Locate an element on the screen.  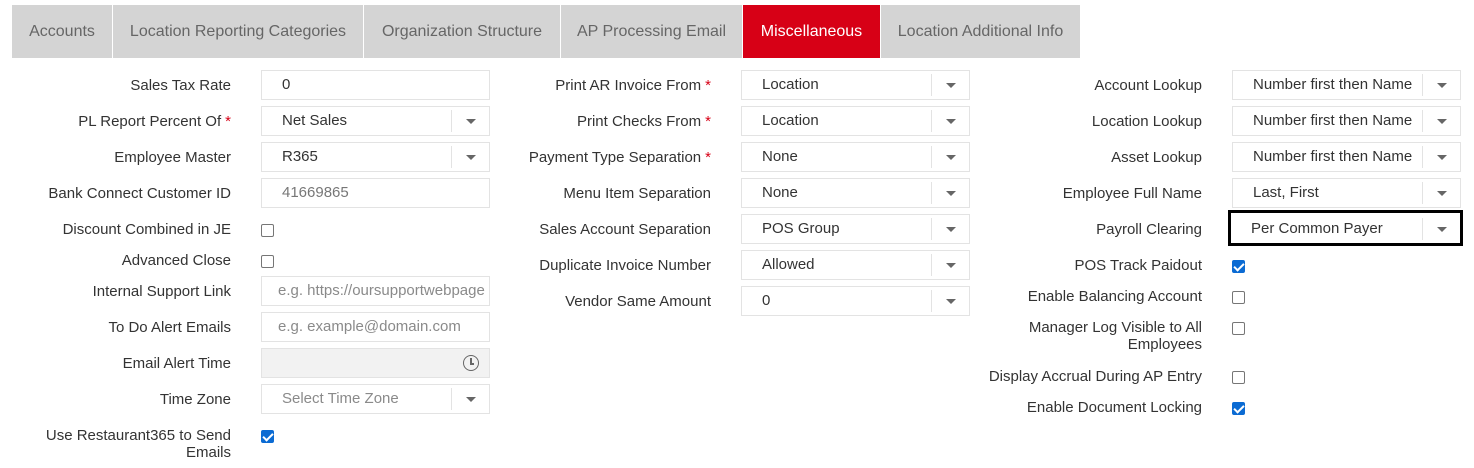
manager-log-checkbox is located at coordinates (1238, 328).